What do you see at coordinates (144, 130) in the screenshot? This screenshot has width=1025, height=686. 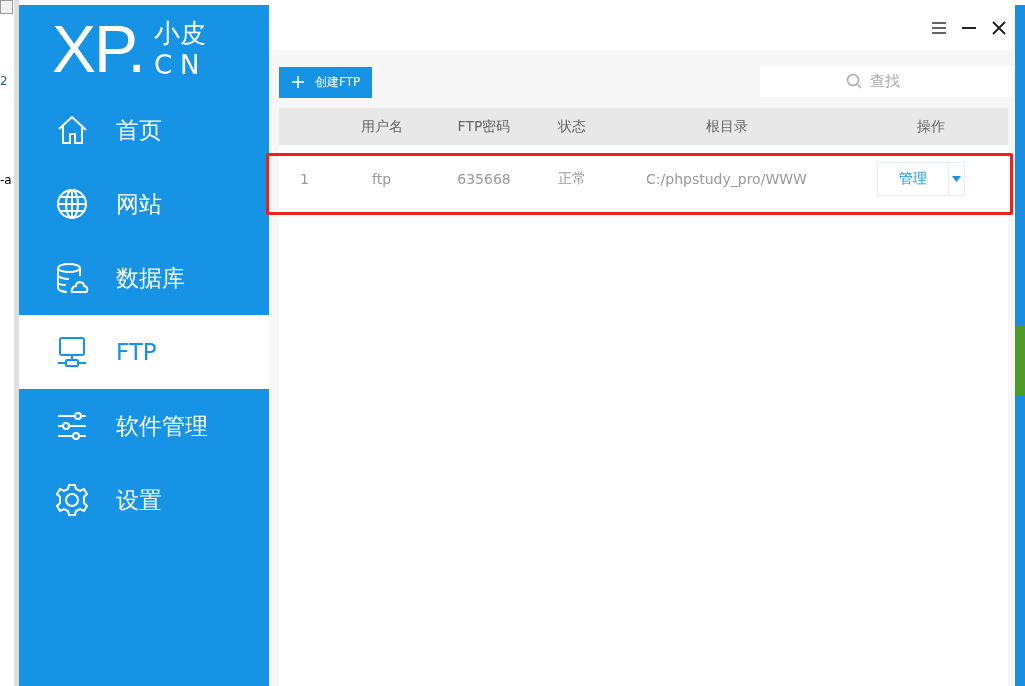 I see `sidebar-item: 首页` at bounding box center [144, 130].